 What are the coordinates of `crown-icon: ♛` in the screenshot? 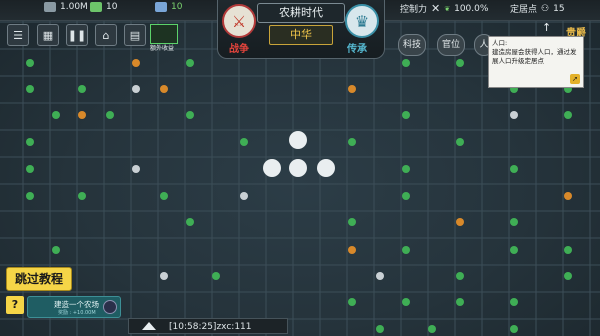 It's located at (362, 21).